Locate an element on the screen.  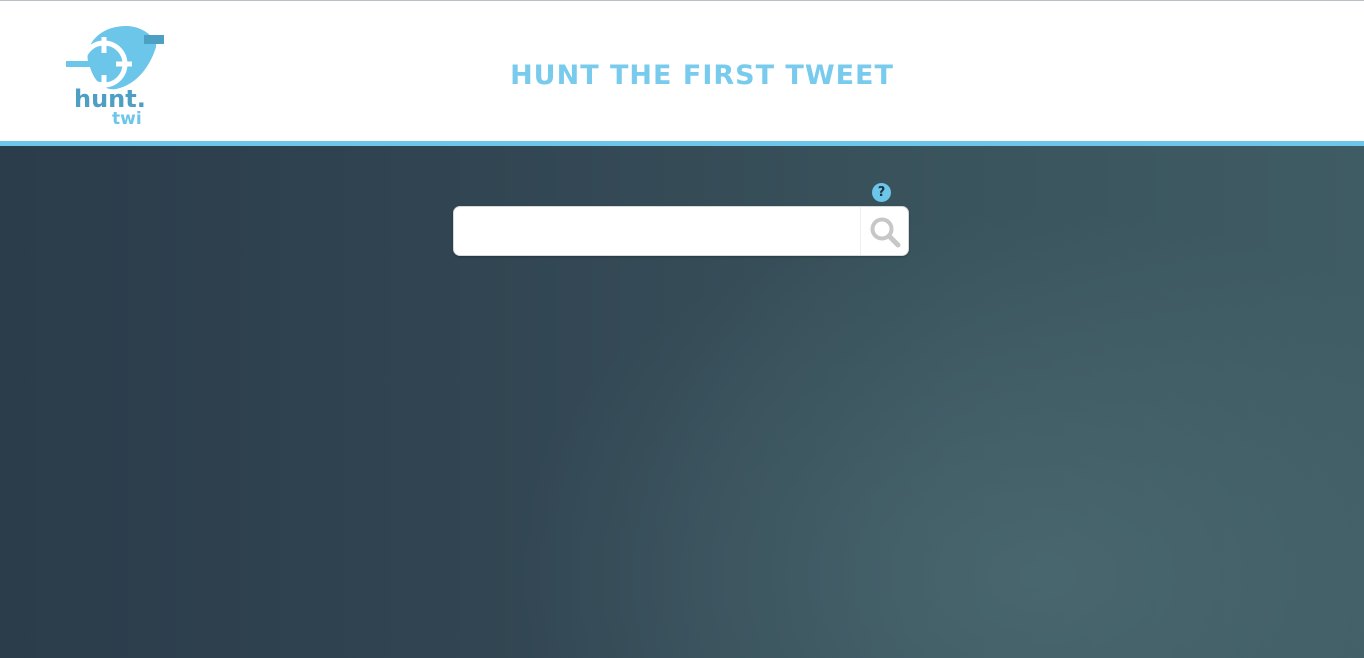
logo-word-bottom: twi is located at coordinates (127, 119).